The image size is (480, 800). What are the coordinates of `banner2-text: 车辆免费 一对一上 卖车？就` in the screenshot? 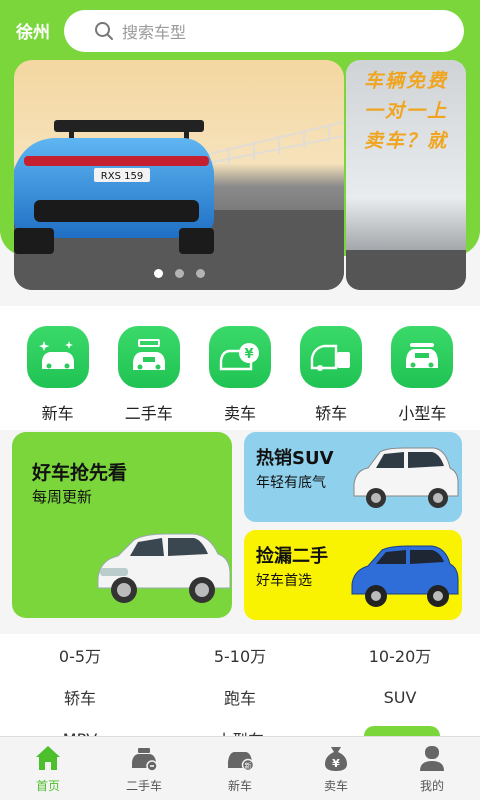 It's located at (406, 111).